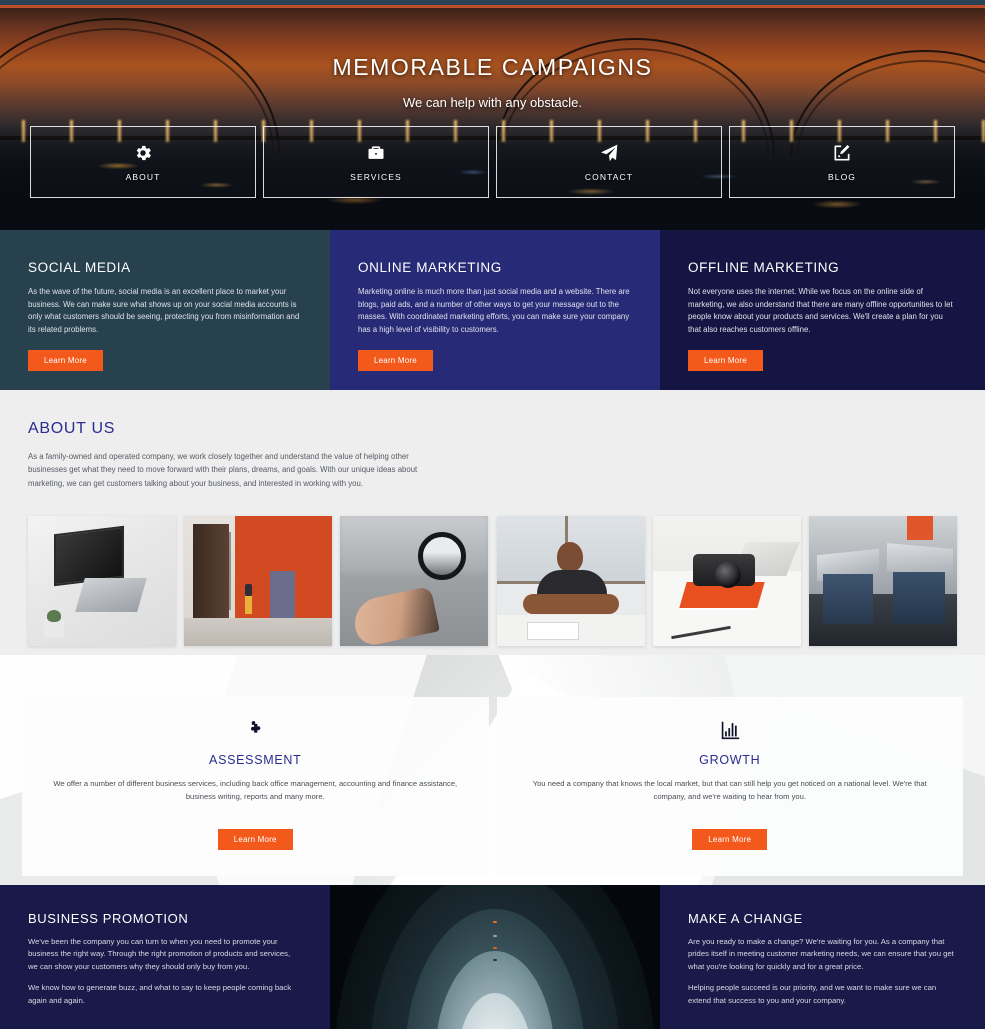  Describe the element at coordinates (430, 267) in the screenshot. I see `column-title-online-marketing: ONLINE MARKETING` at that location.